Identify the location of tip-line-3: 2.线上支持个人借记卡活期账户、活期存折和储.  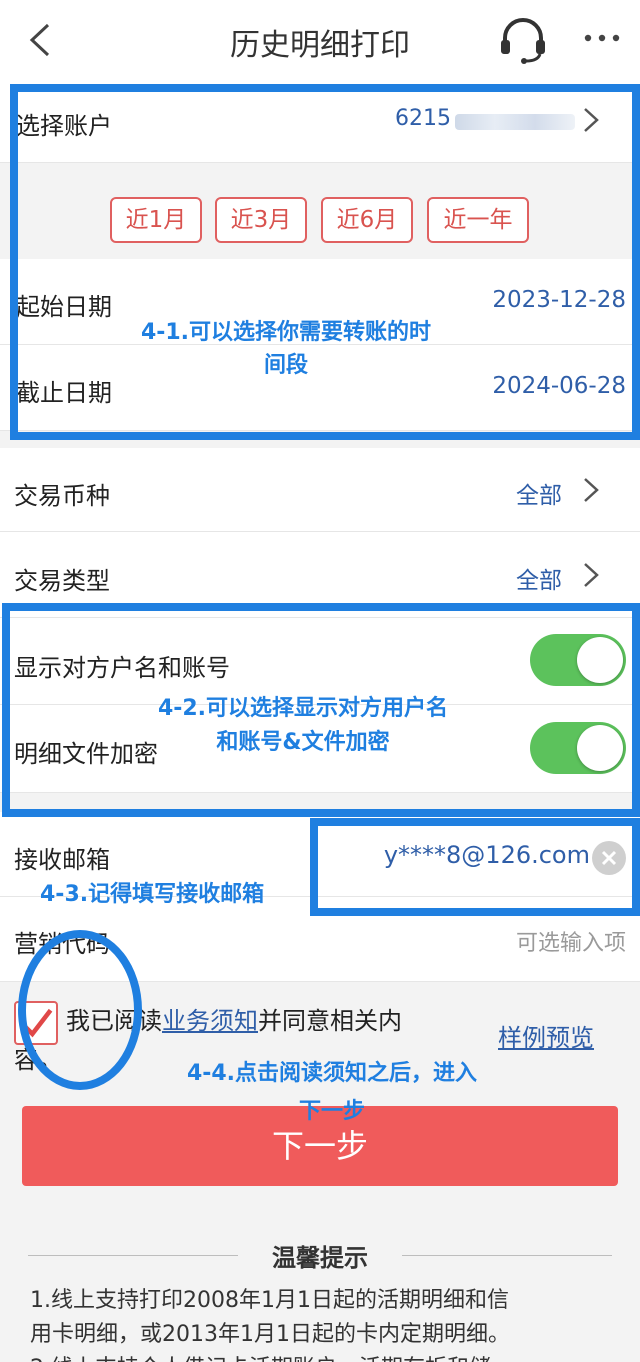
(325, 1357).